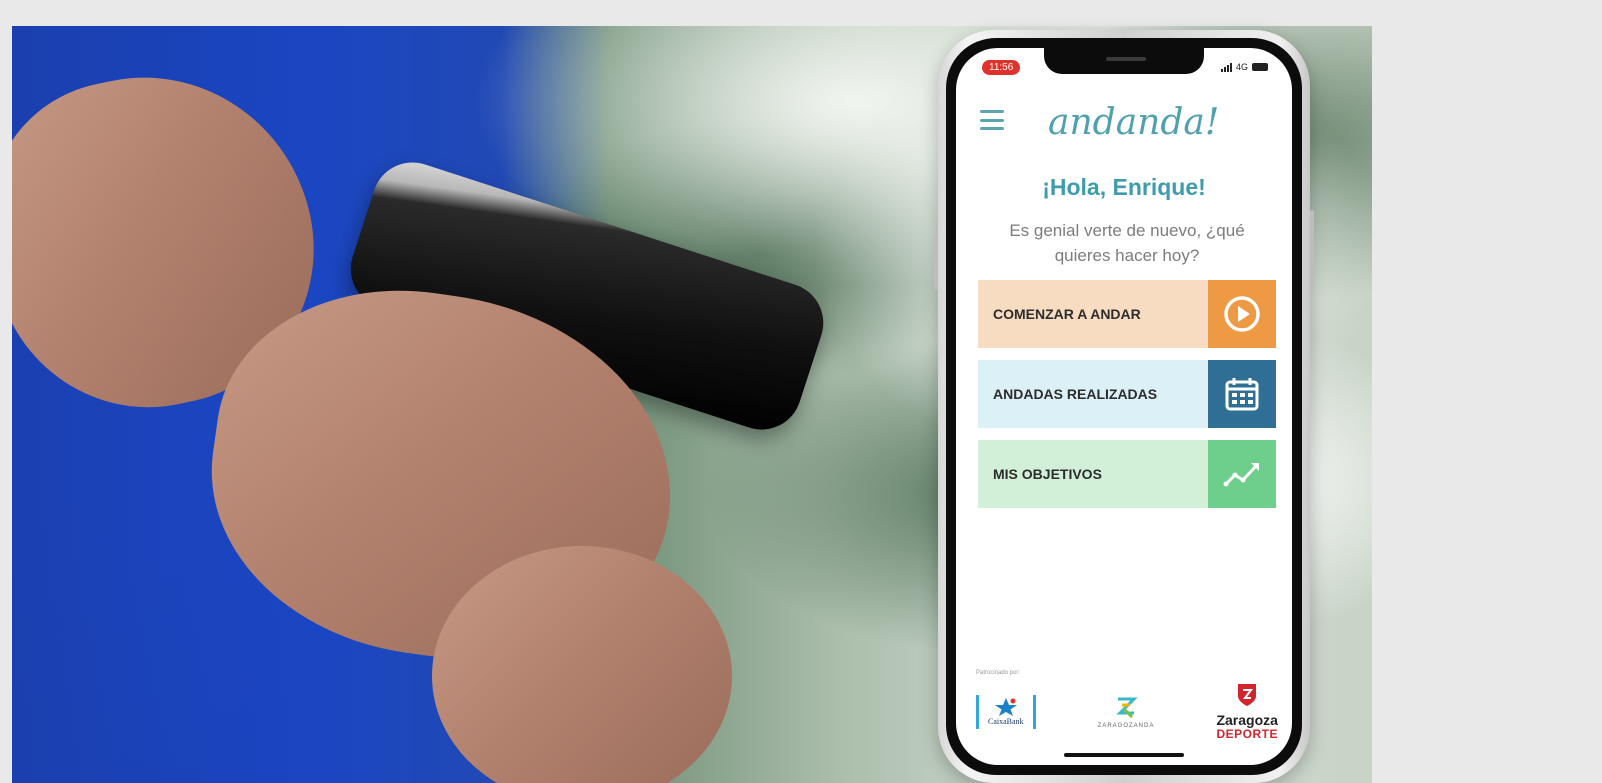 The height and width of the screenshot is (783, 1602). What do you see at coordinates (1047, 474) in the screenshot?
I see `menu-item-label: MIS OBJETIVOS` at bounding box center [1047, 474].